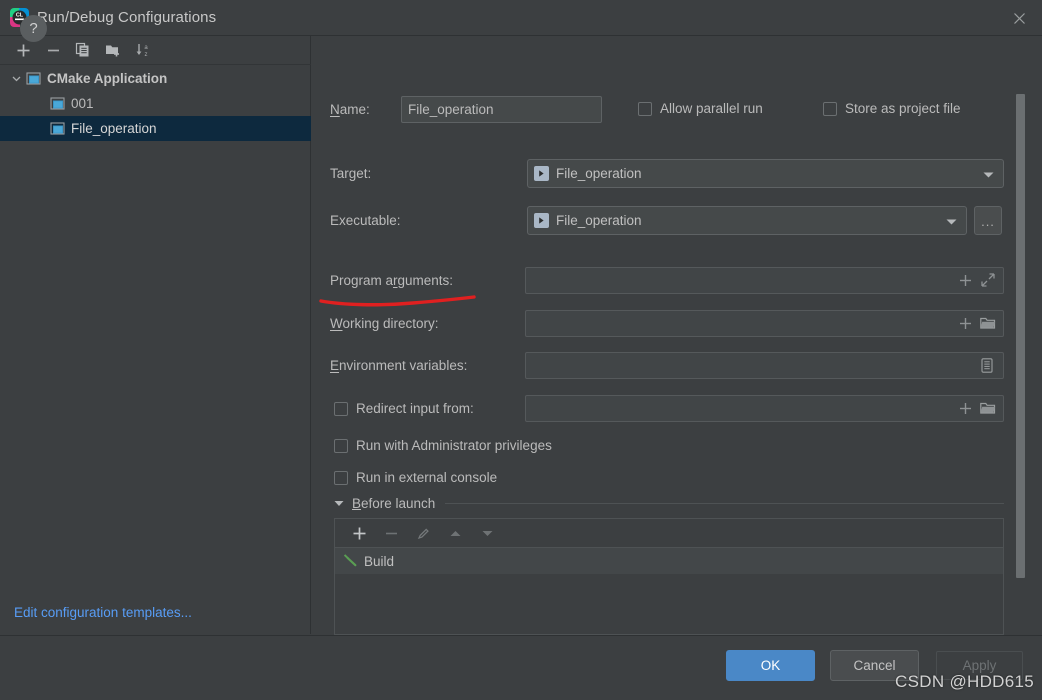 This screenshot has height=700, width=1042. What do you see at coordinates (379, 561) in the screenshot?
I see `before-launch-task-label: Build` at bounding box center [379, 561].